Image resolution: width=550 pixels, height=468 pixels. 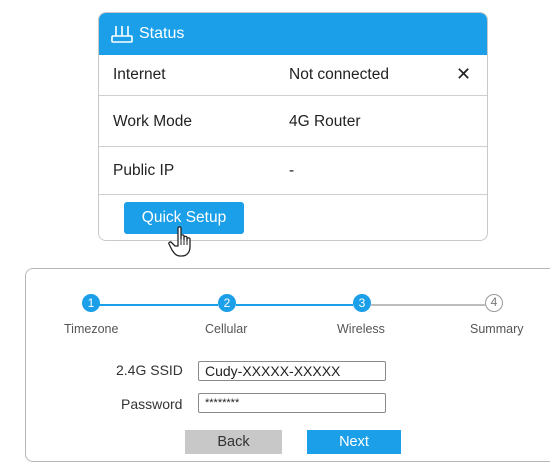 I want to click on step-2-label: Cellular, so click(x=226, y=329).